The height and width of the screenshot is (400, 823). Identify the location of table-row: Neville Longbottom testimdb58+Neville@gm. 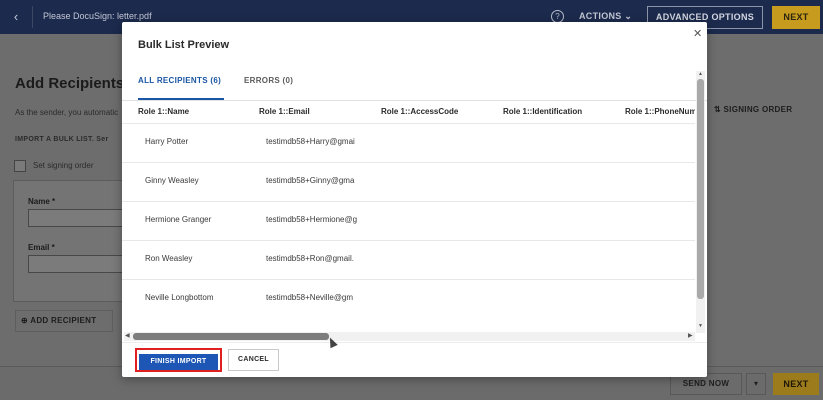
(408, 298).